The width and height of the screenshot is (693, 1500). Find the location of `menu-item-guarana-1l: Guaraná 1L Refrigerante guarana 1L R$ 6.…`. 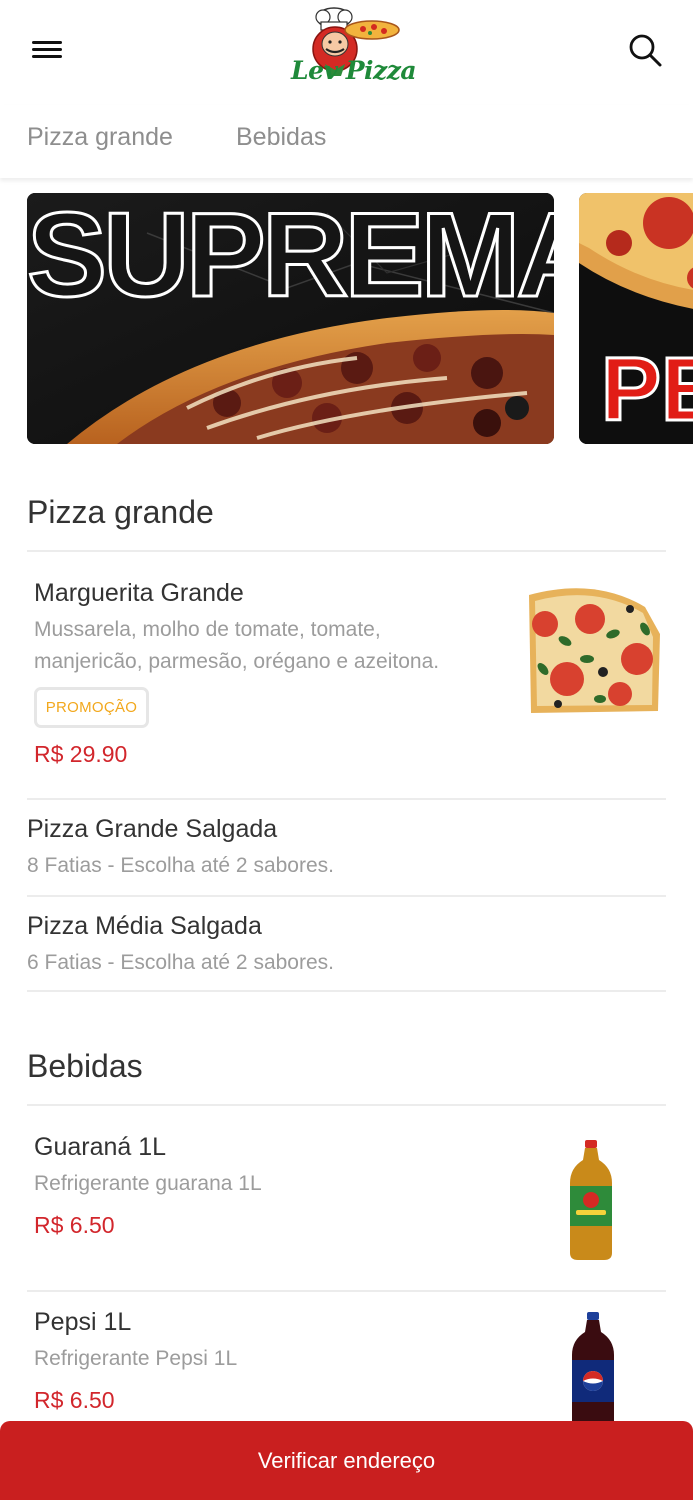

menu-item-guarana-1l: Guaraná 1L Refrigerante guarana 1L R$ 6.… is located at coordinates (346, 1198).